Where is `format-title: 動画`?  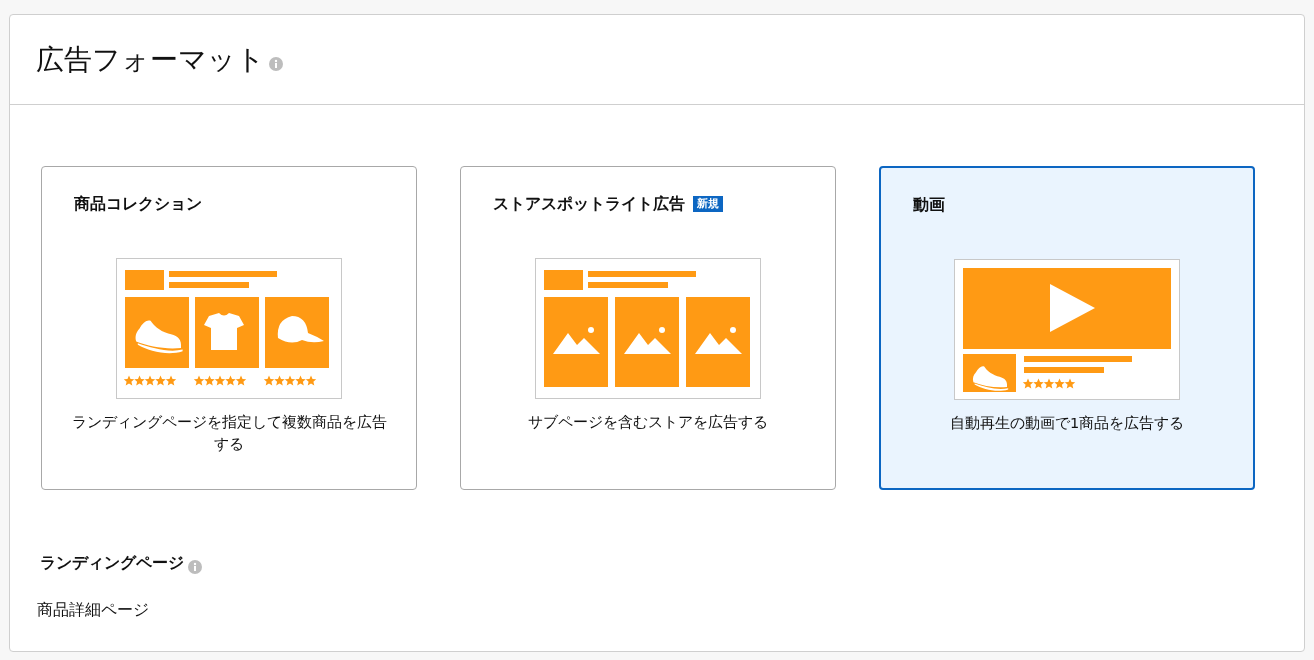 format-title: 動画 is located at coordinates (929, 204).